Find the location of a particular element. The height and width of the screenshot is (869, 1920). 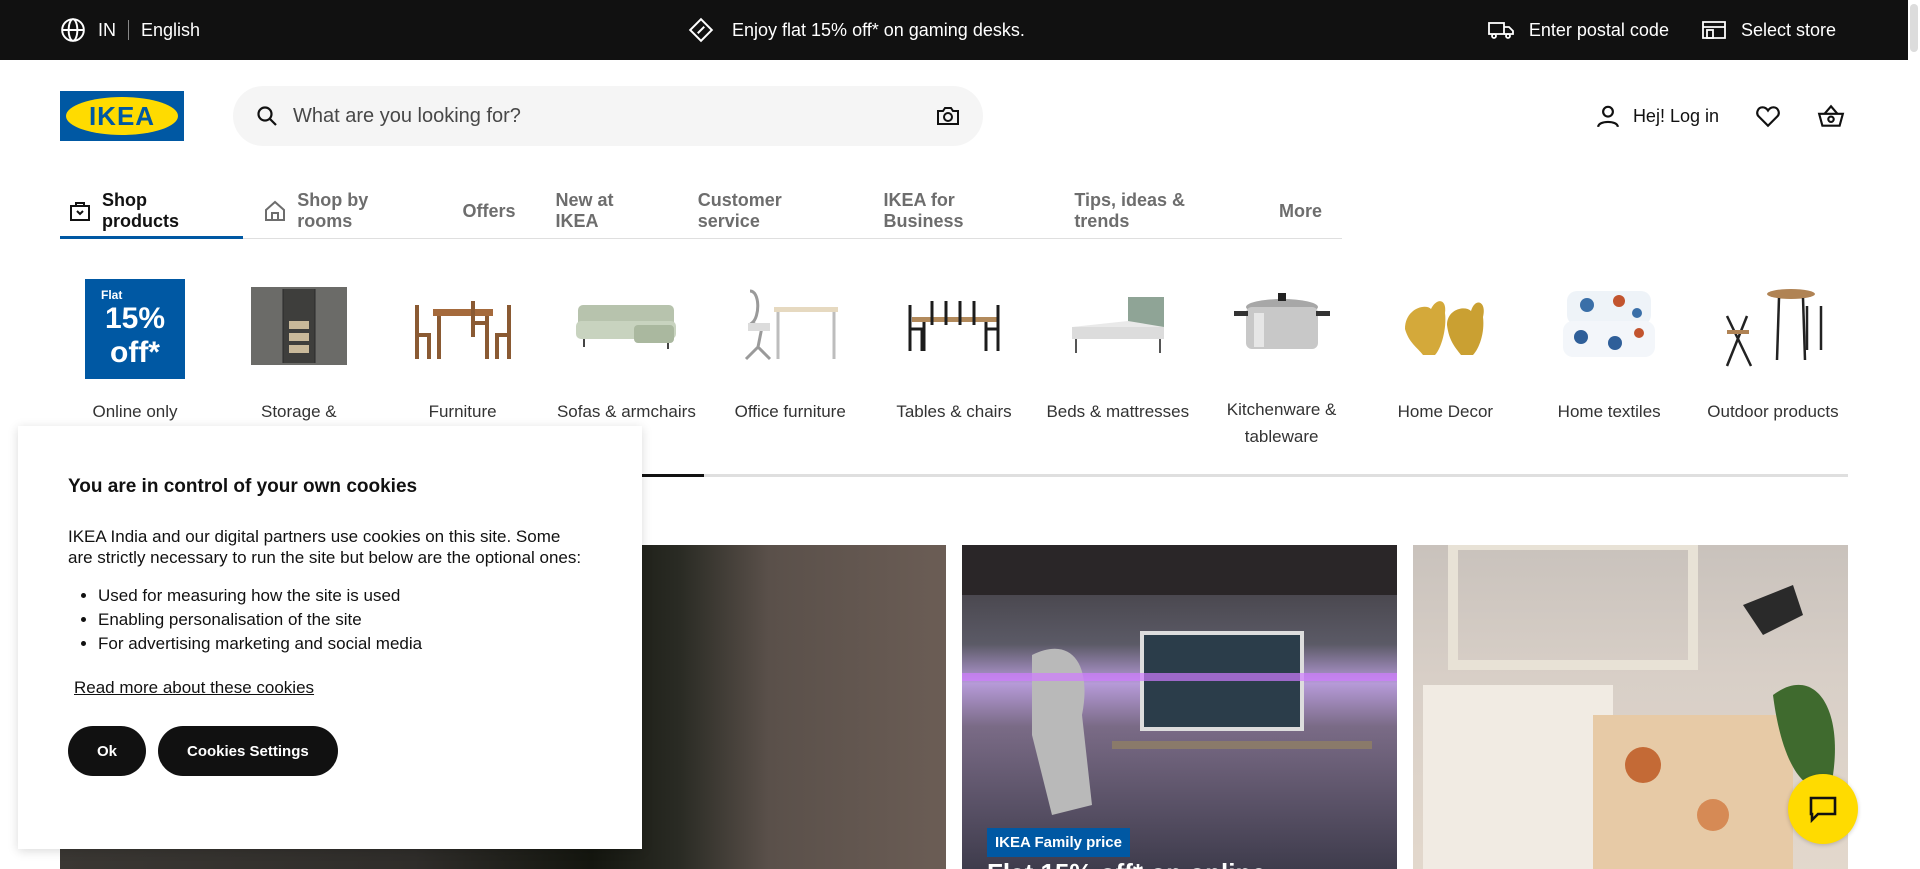

select-store-button: Select store is located at coordinates (1768, 30).